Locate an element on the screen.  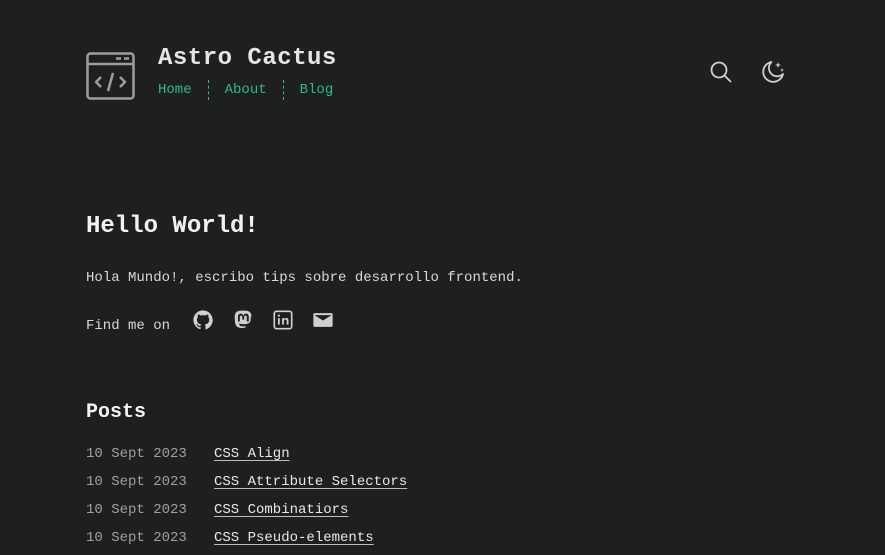
main-nav: Home About Blog is located at coordinates (245, 90).